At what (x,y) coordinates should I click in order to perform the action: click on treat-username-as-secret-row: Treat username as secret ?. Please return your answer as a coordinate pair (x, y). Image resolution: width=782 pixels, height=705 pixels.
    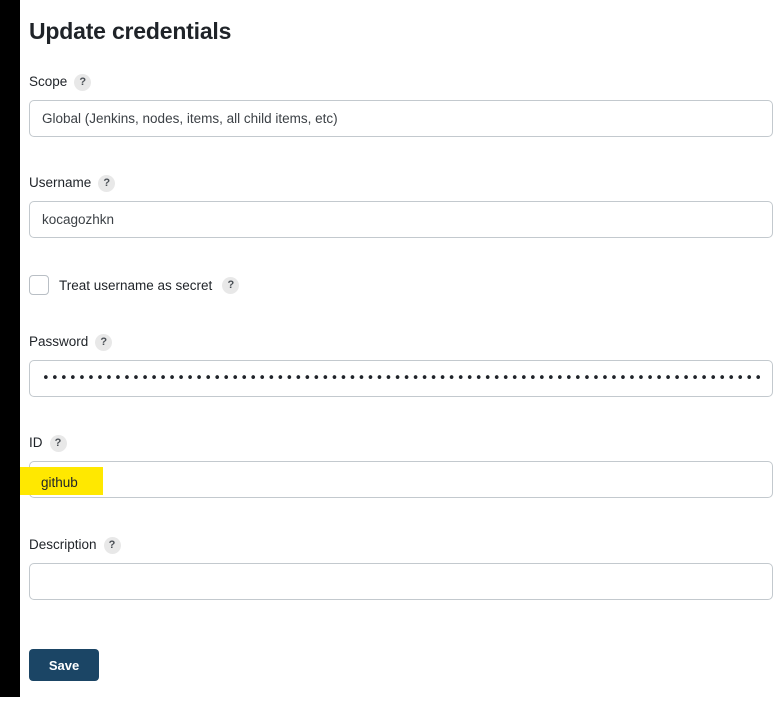
    Looking at the image, I should click on (134, 285).